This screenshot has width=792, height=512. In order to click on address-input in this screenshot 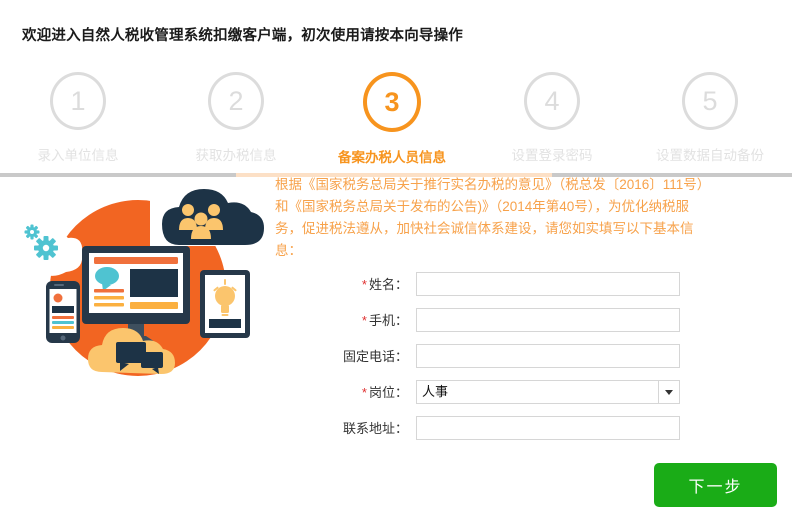, I will do `click(548, 427)`.